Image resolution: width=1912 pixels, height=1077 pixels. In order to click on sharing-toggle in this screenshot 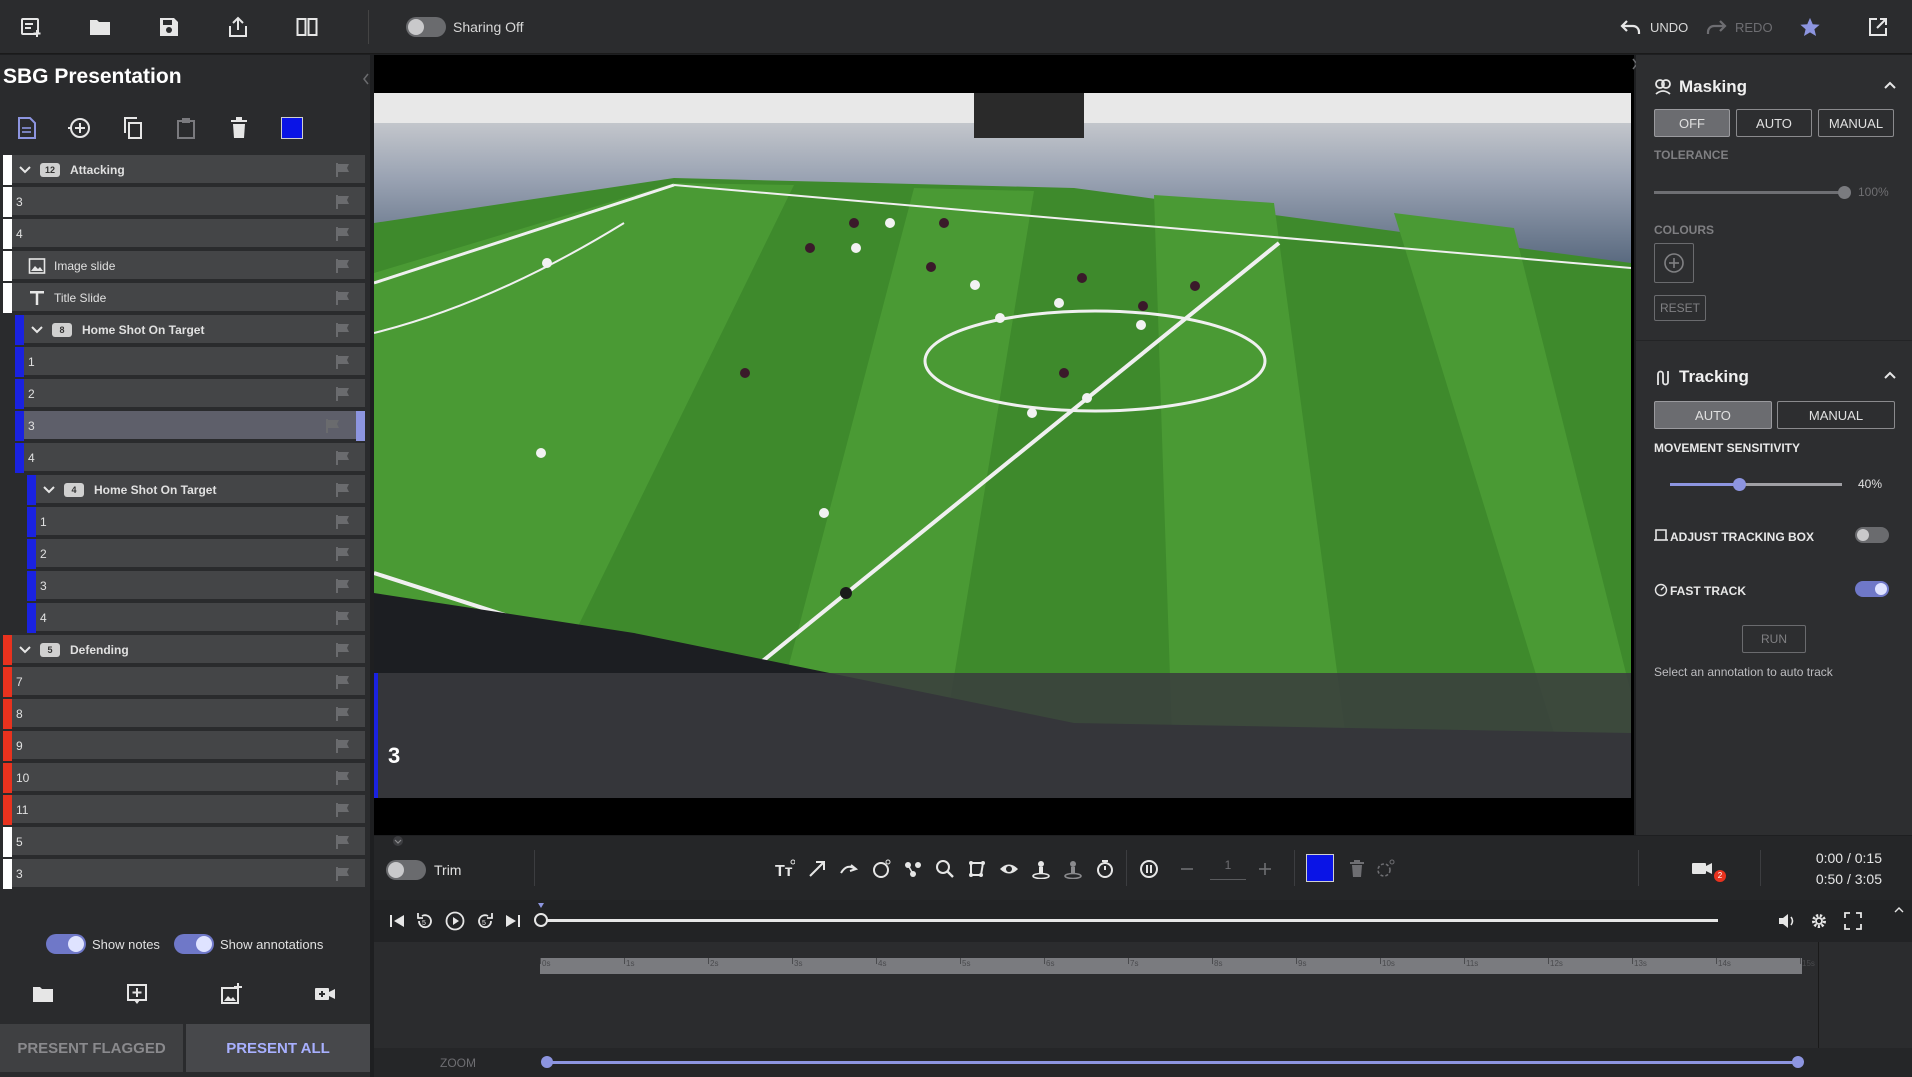, I will do `click(426, 27)`.